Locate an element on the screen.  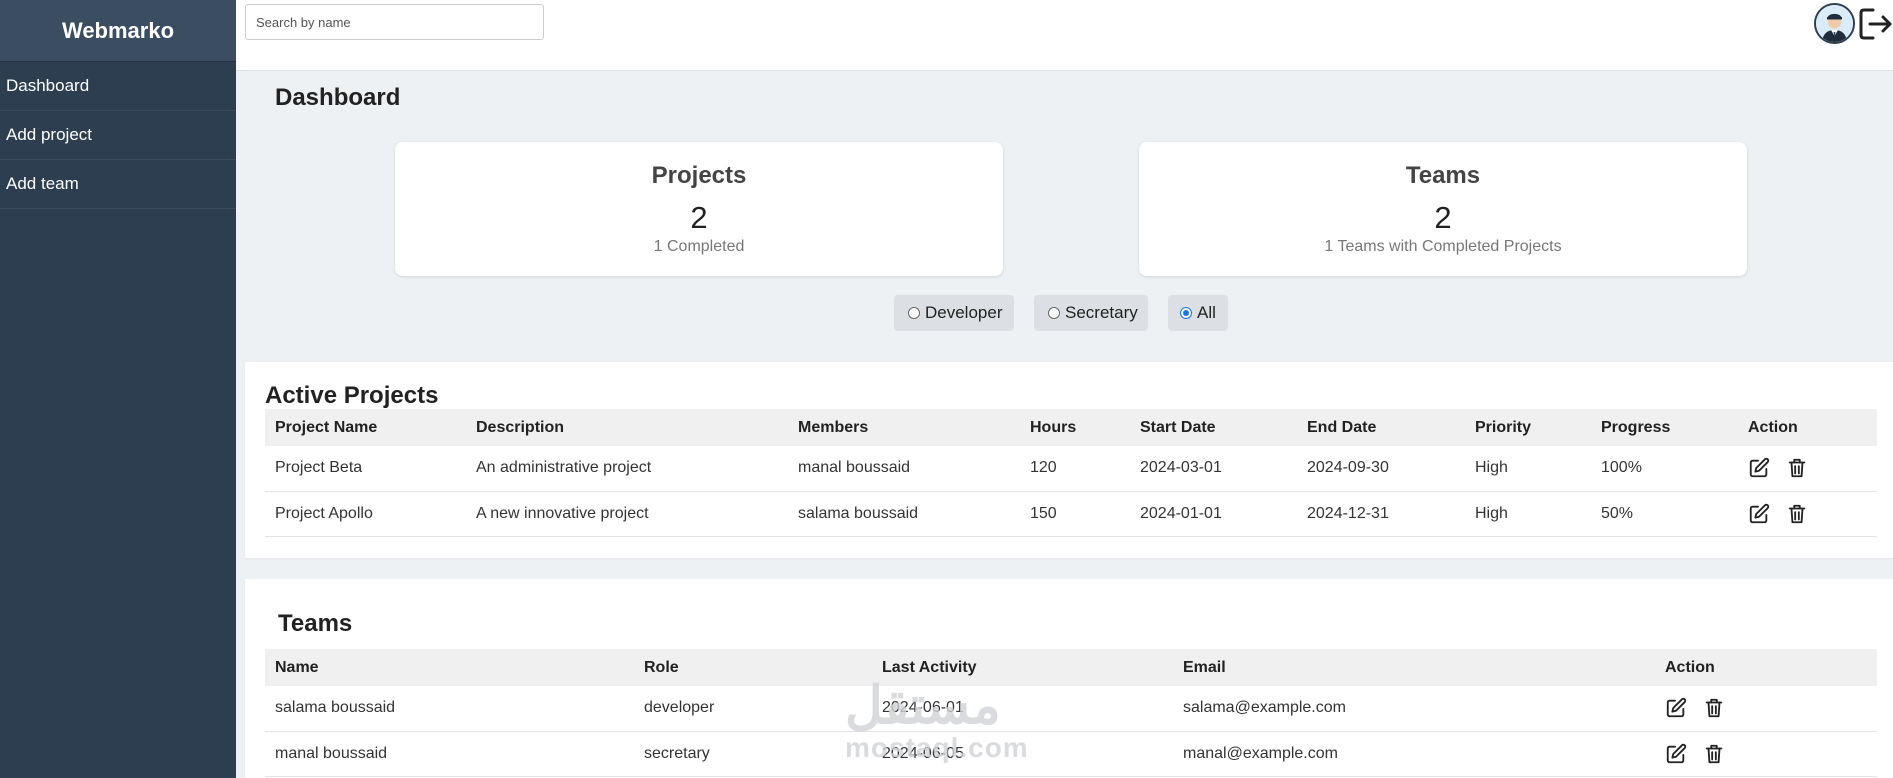
column-header: End Date is located at coordinates (1381, 427).